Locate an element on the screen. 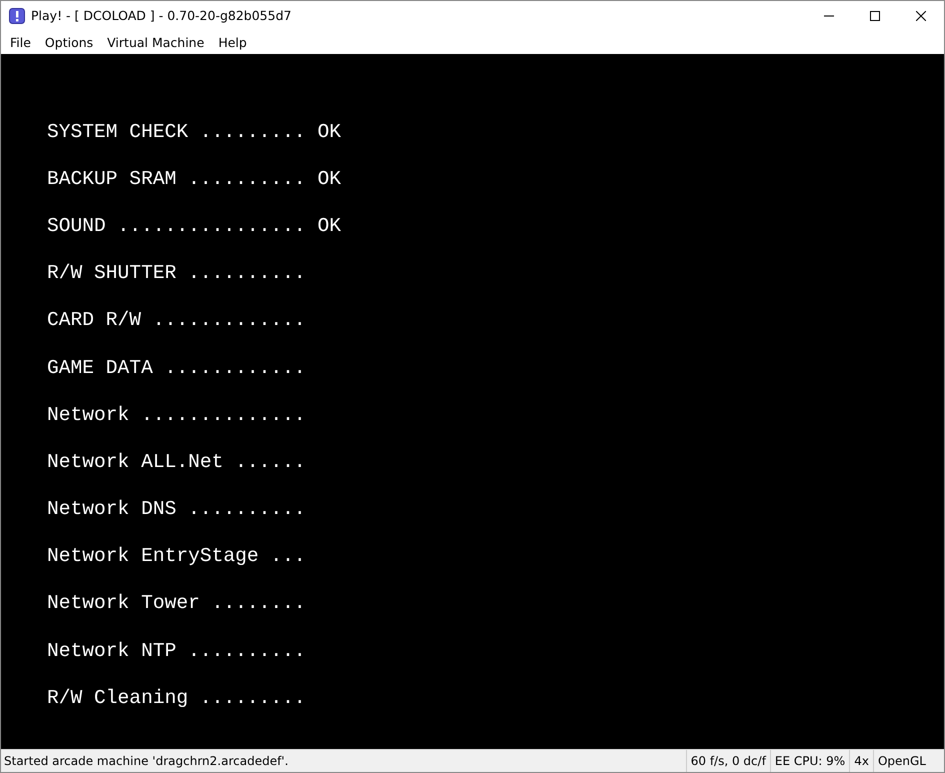 Image resolution: width=945 pixels, height=773 pixels. app-icon is located at coordinates (17, 16).